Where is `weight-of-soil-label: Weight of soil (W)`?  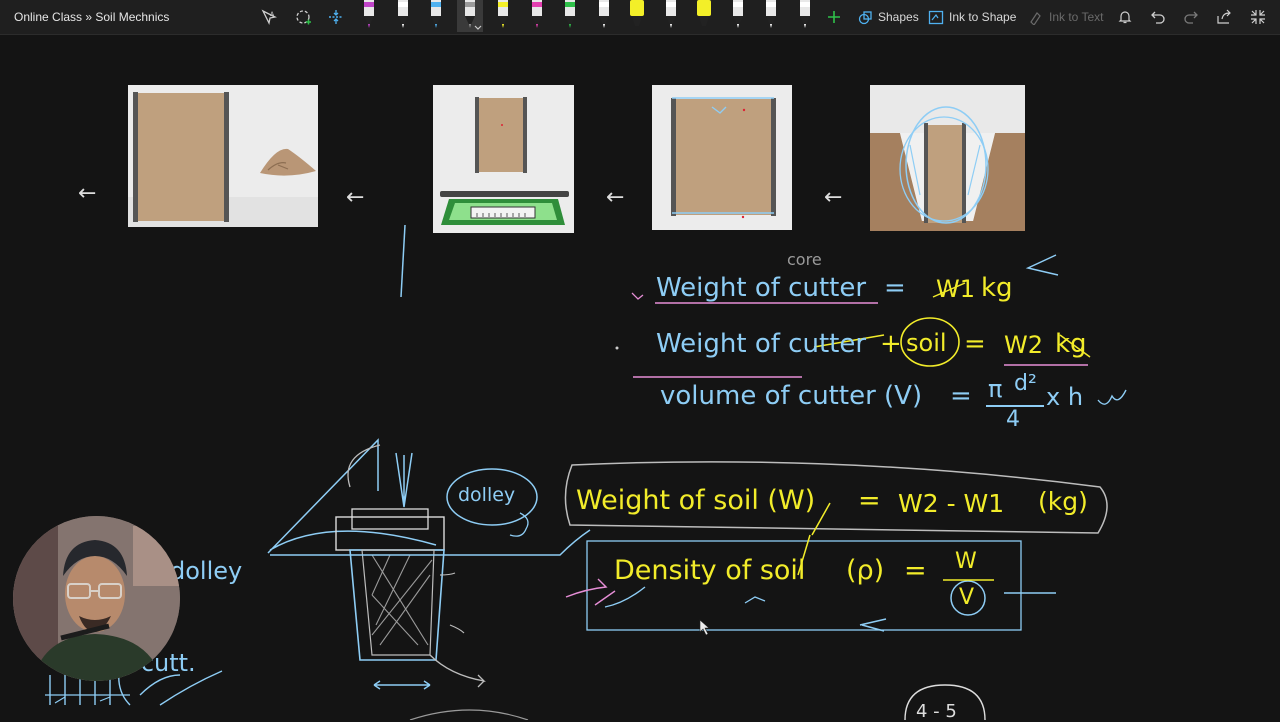
weight-of-soil-label: Weight of soil (W) is located at coordinates (696, 500).